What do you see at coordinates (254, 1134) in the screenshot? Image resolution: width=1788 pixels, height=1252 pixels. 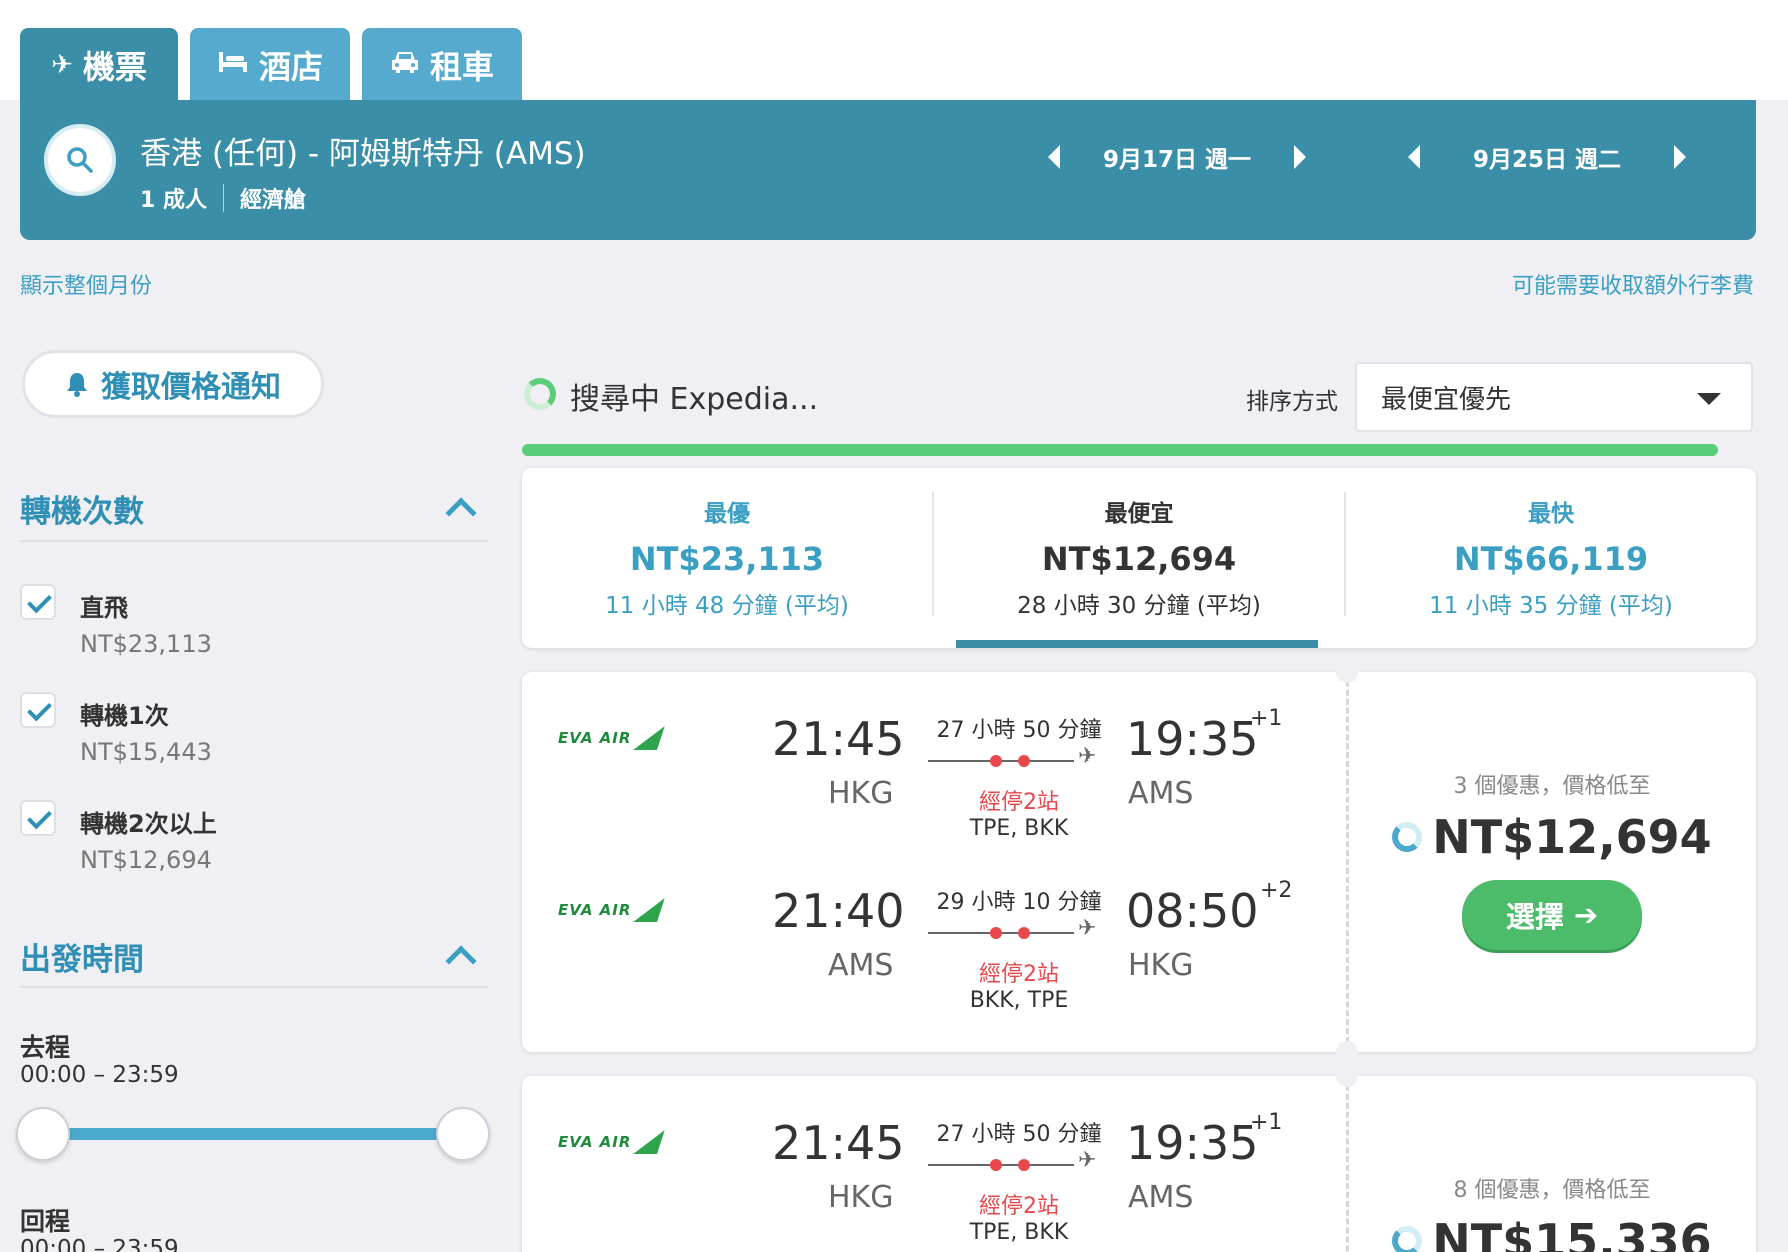 I see `outbound-time-slider` at bounding box center [254, 1134].